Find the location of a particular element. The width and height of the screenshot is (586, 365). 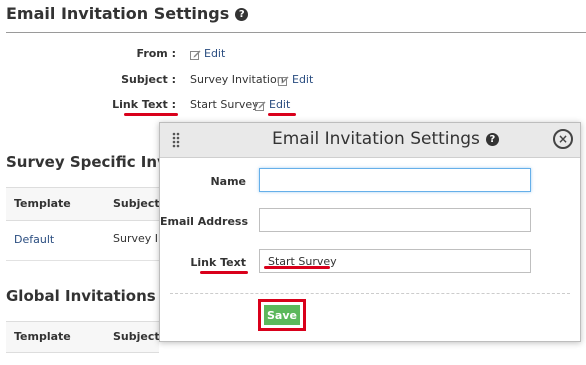

survey-col-subject: Subject is located at coordinates (136, 203).